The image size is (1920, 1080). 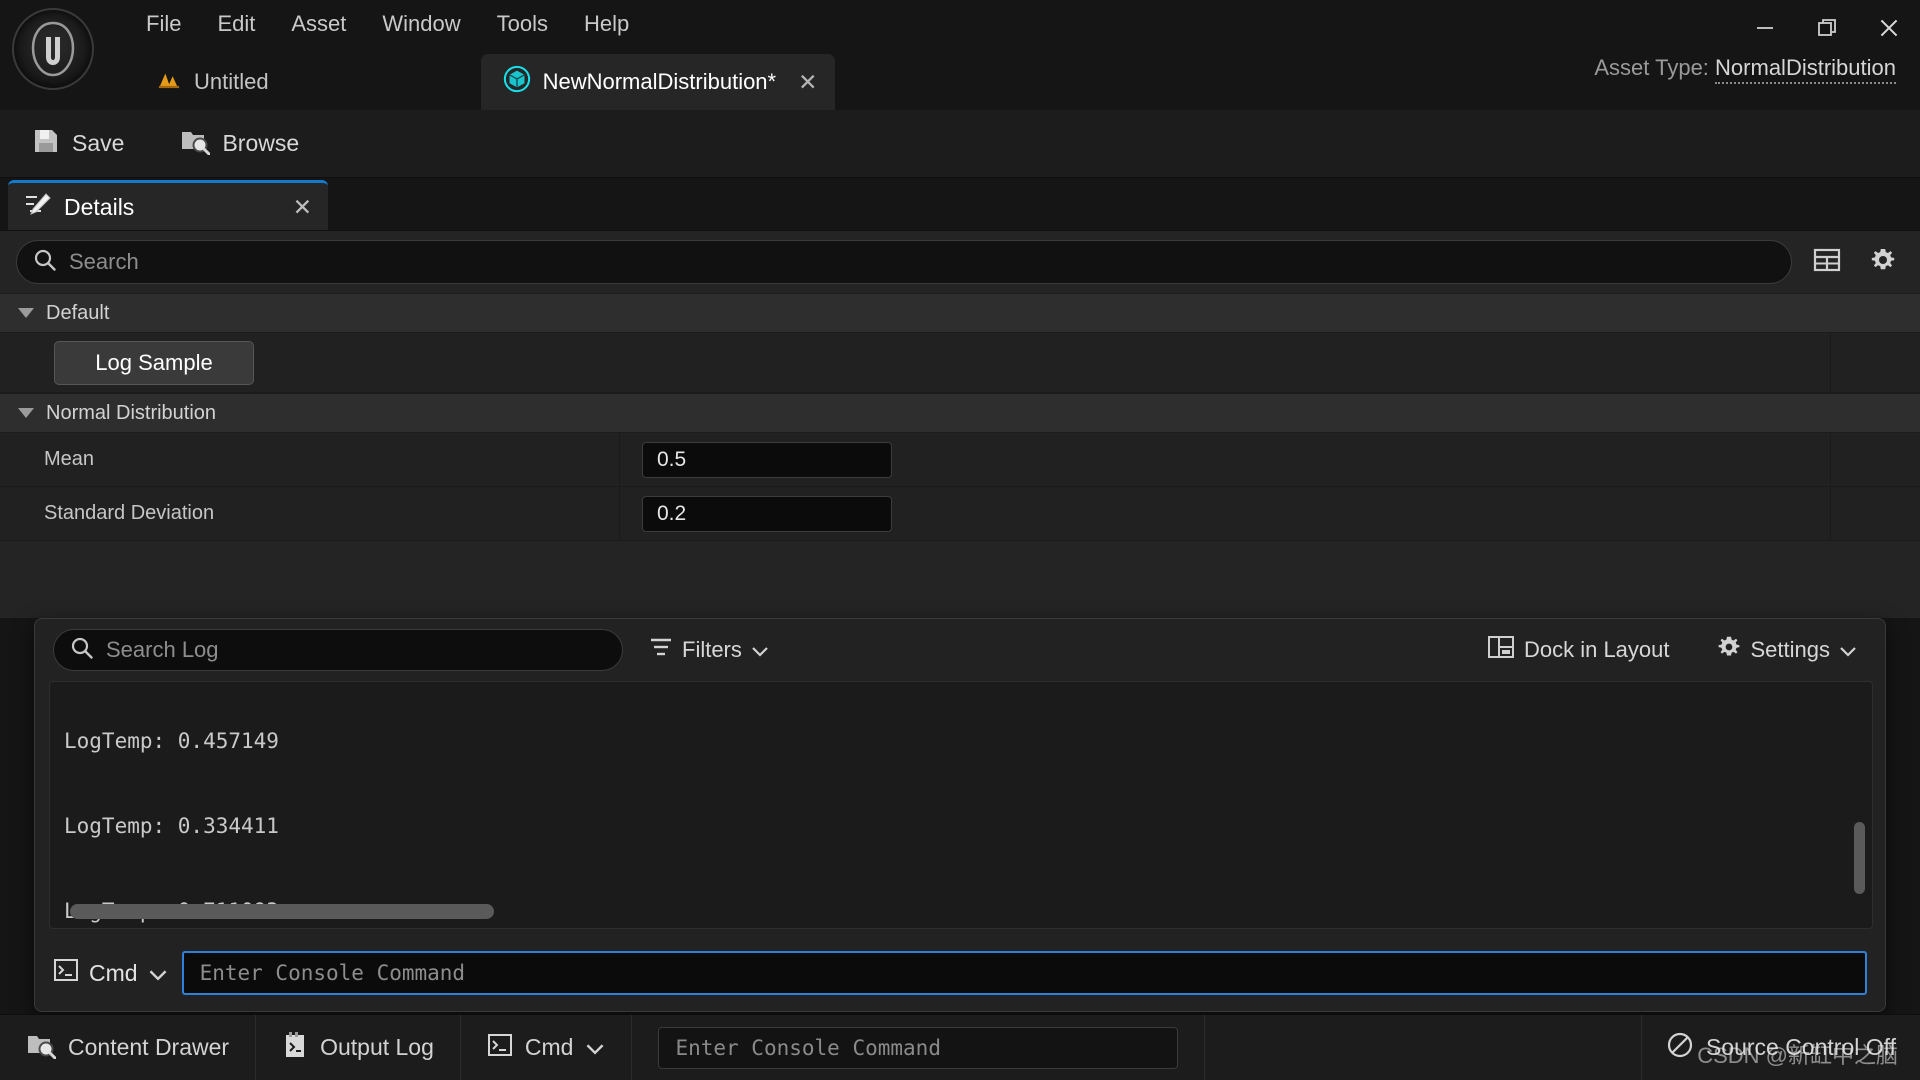 I want to click on menu-bar: File Edit Asset Window Tools Help, so click(x=387, y=24).